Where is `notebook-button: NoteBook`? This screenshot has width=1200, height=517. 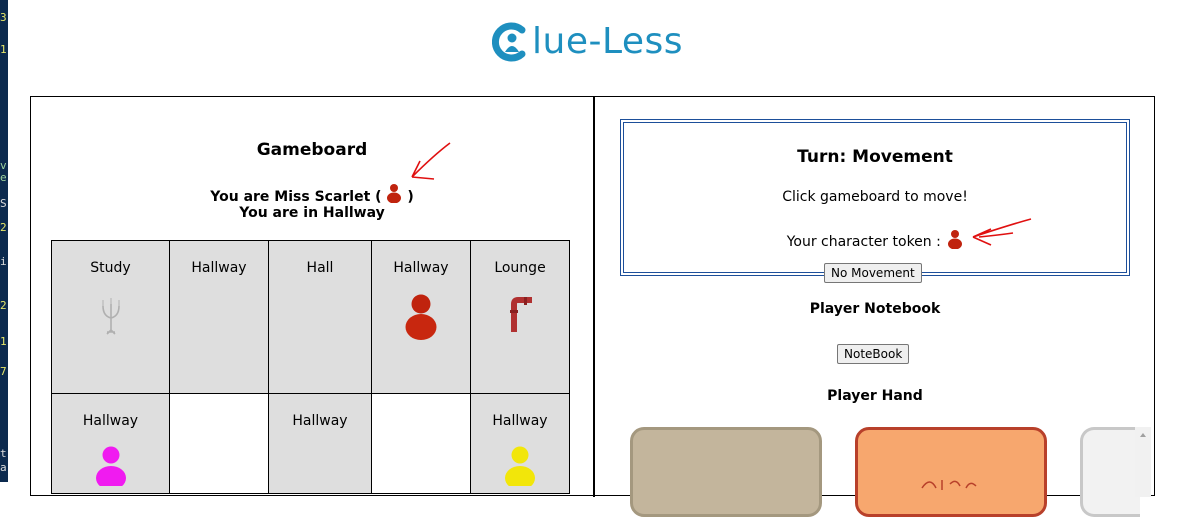 notebook-button: NoteBook is located at coordinates (873, 354).